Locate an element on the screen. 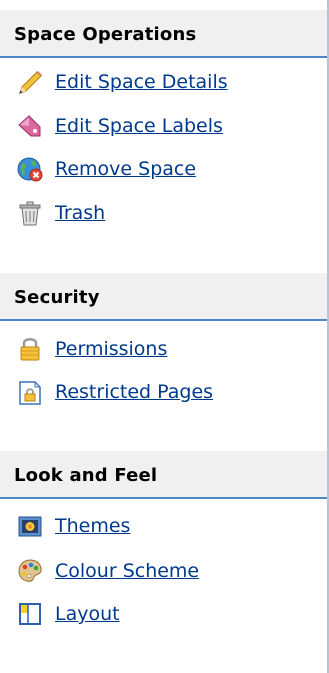 The width and height of the screenshot is (329, 673). section-header-look-and-feel: Look and Feel is located at coordinates (163, 475).